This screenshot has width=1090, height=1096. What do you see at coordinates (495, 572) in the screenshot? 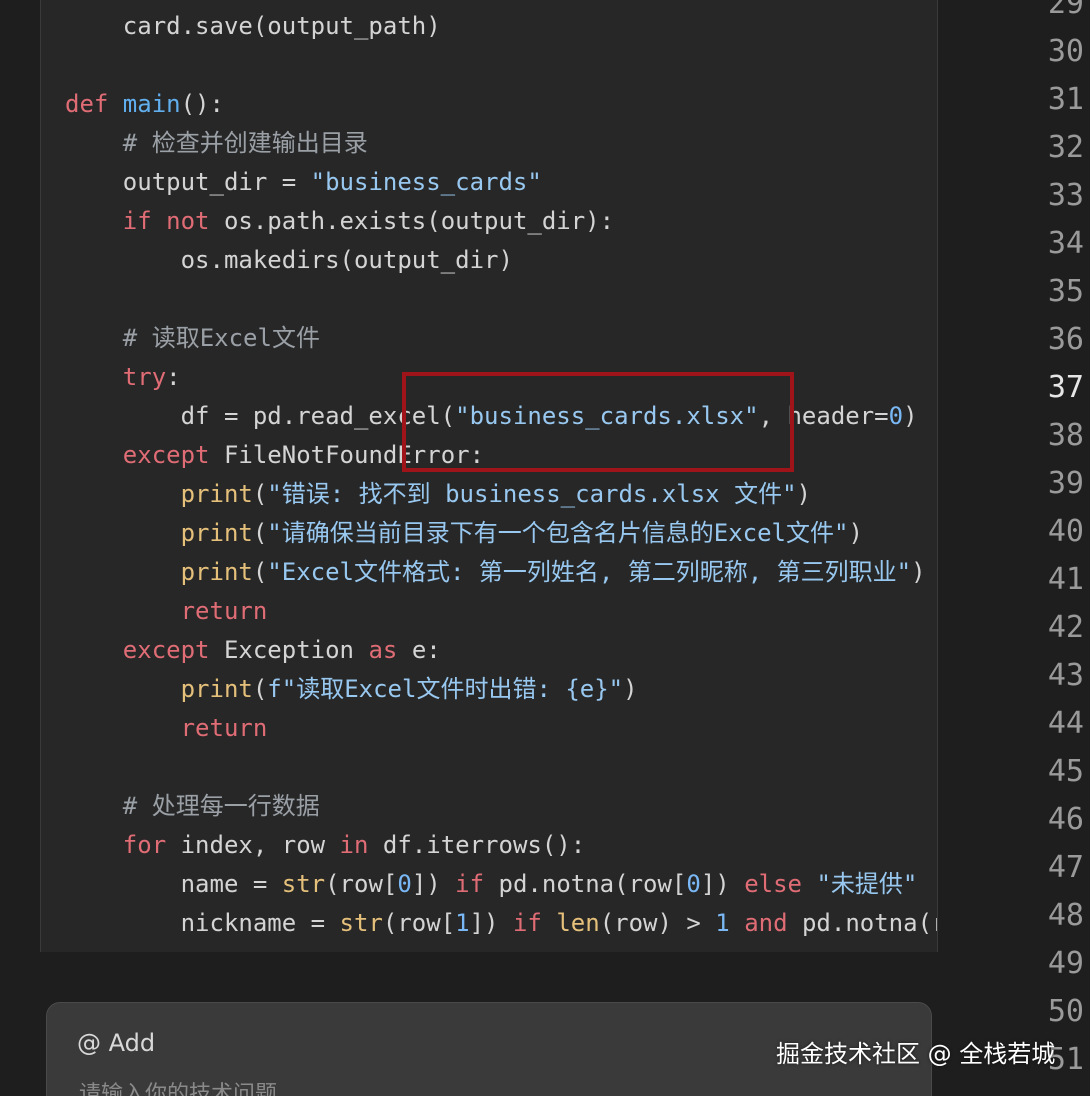
I see `code-line: print("Excel文件格式: 第一列姓名, 第二列昵称, 第三列职业")` at bounding box center [495, 572].